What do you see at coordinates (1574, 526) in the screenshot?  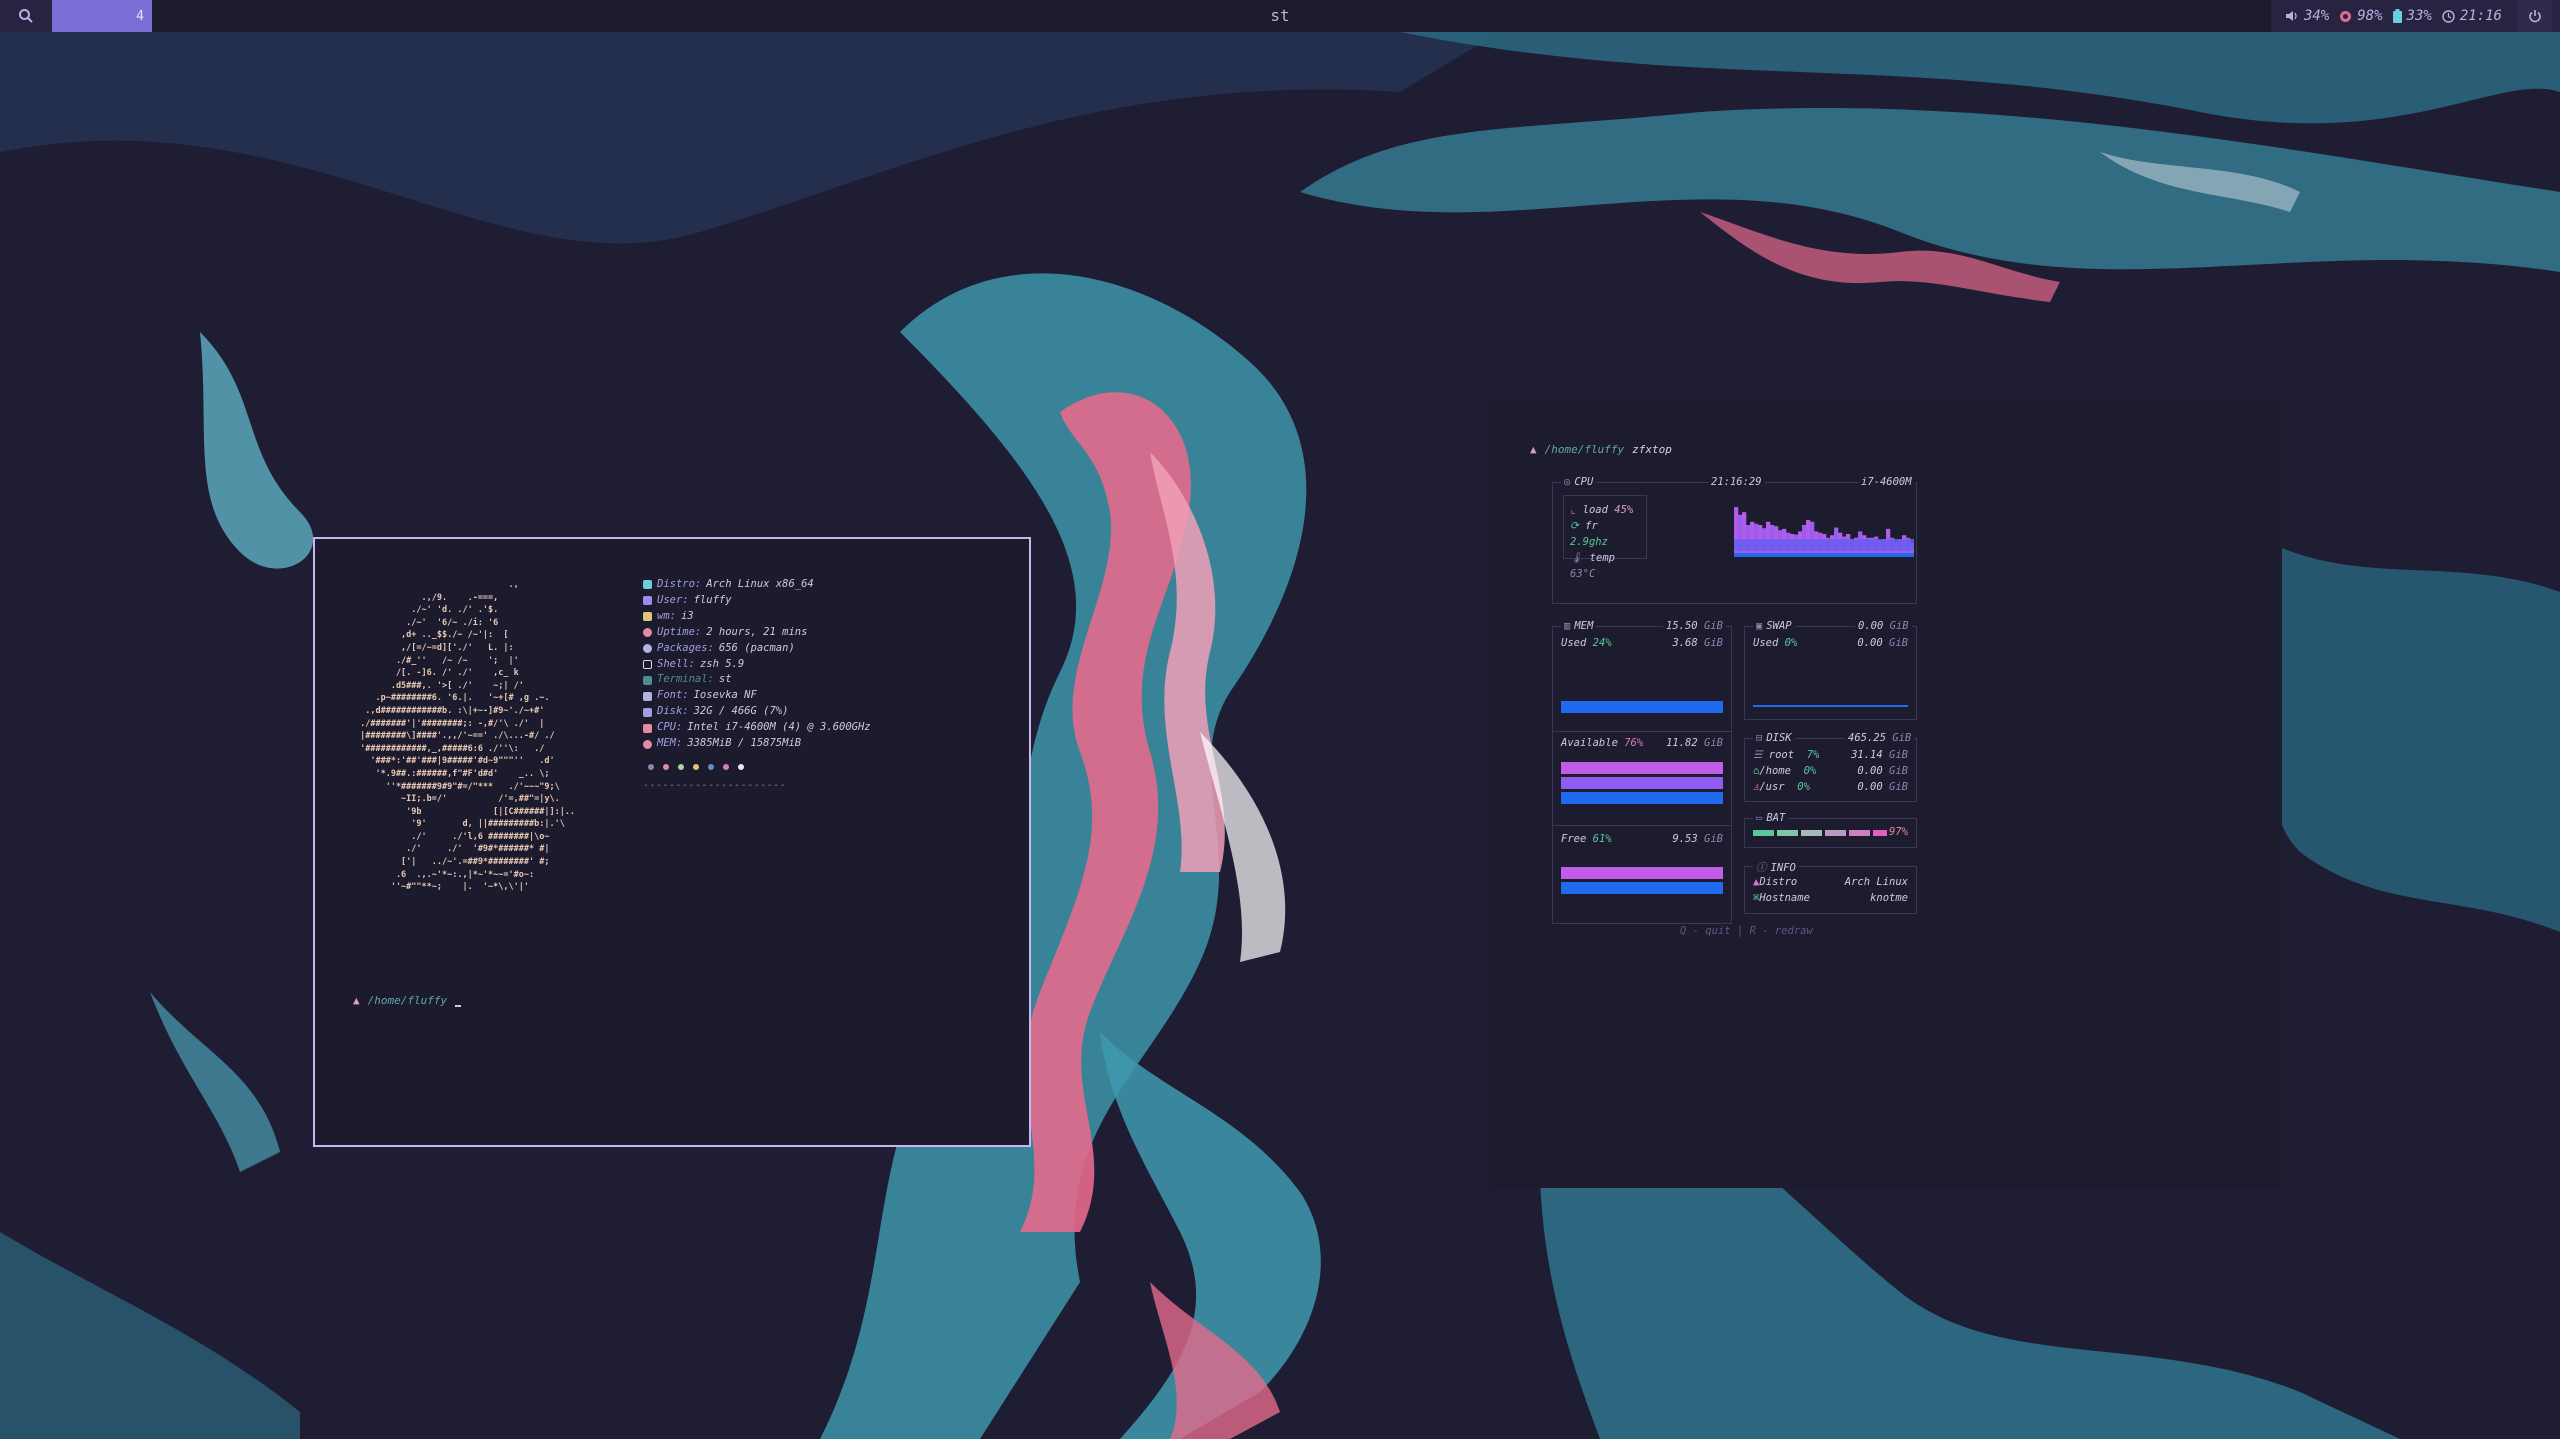 I see `frequency-icon: ⟳` at bounding box center [1574, 526].